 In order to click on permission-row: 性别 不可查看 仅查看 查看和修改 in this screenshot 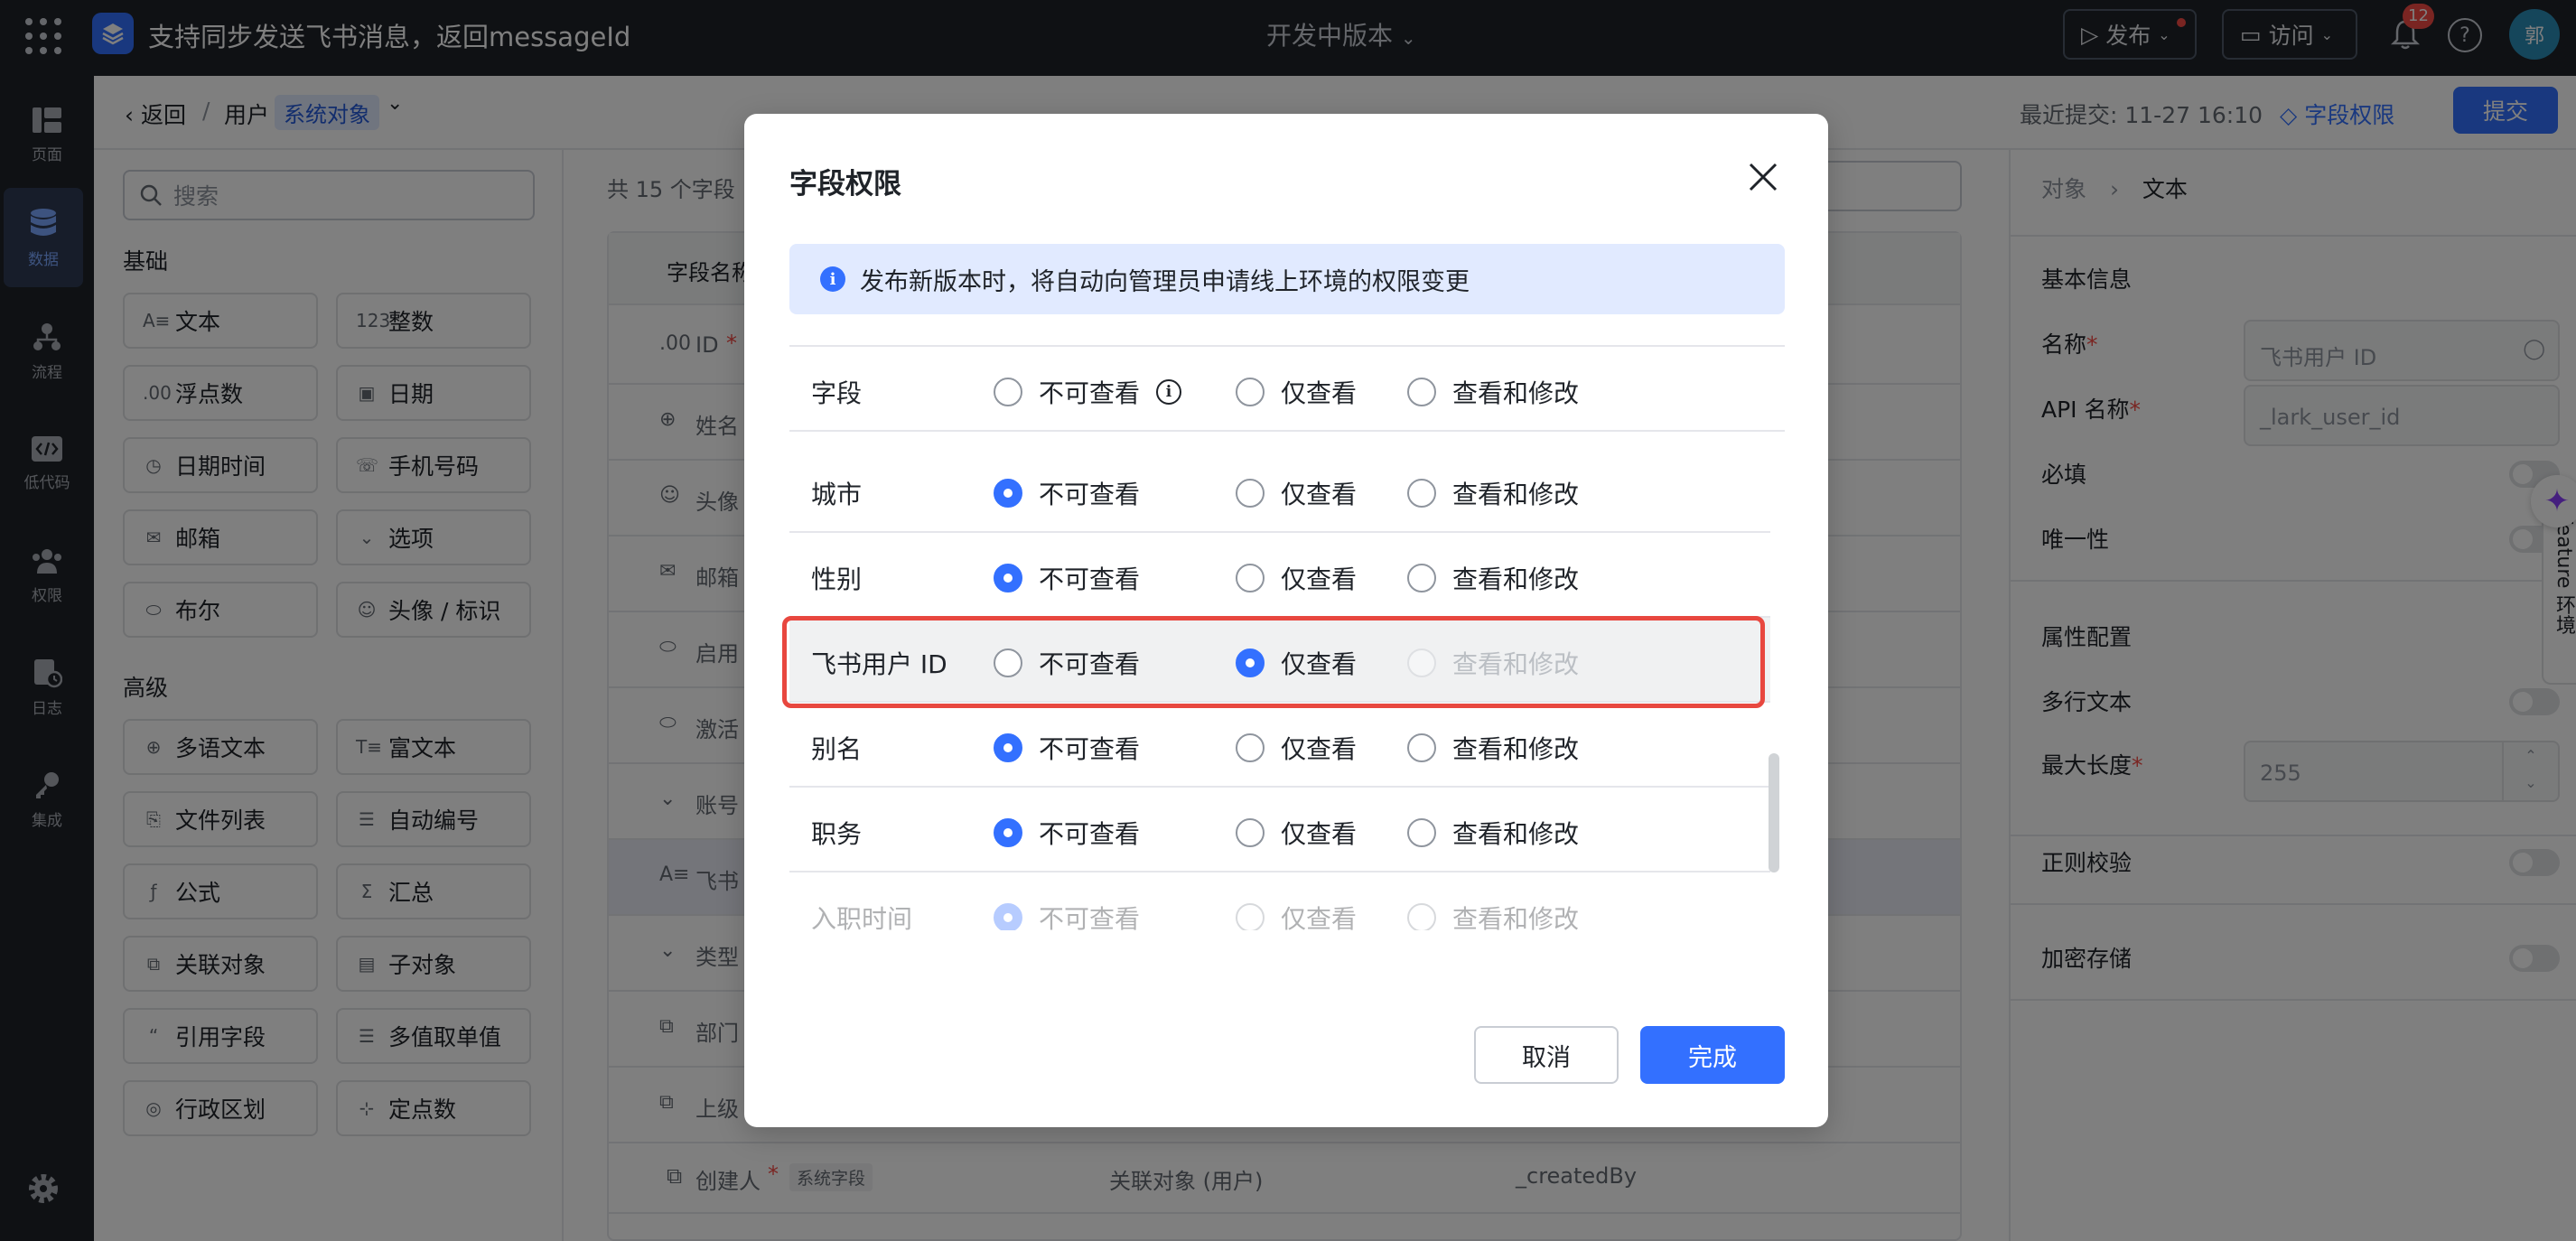, I will do `click(1279, 575)`.